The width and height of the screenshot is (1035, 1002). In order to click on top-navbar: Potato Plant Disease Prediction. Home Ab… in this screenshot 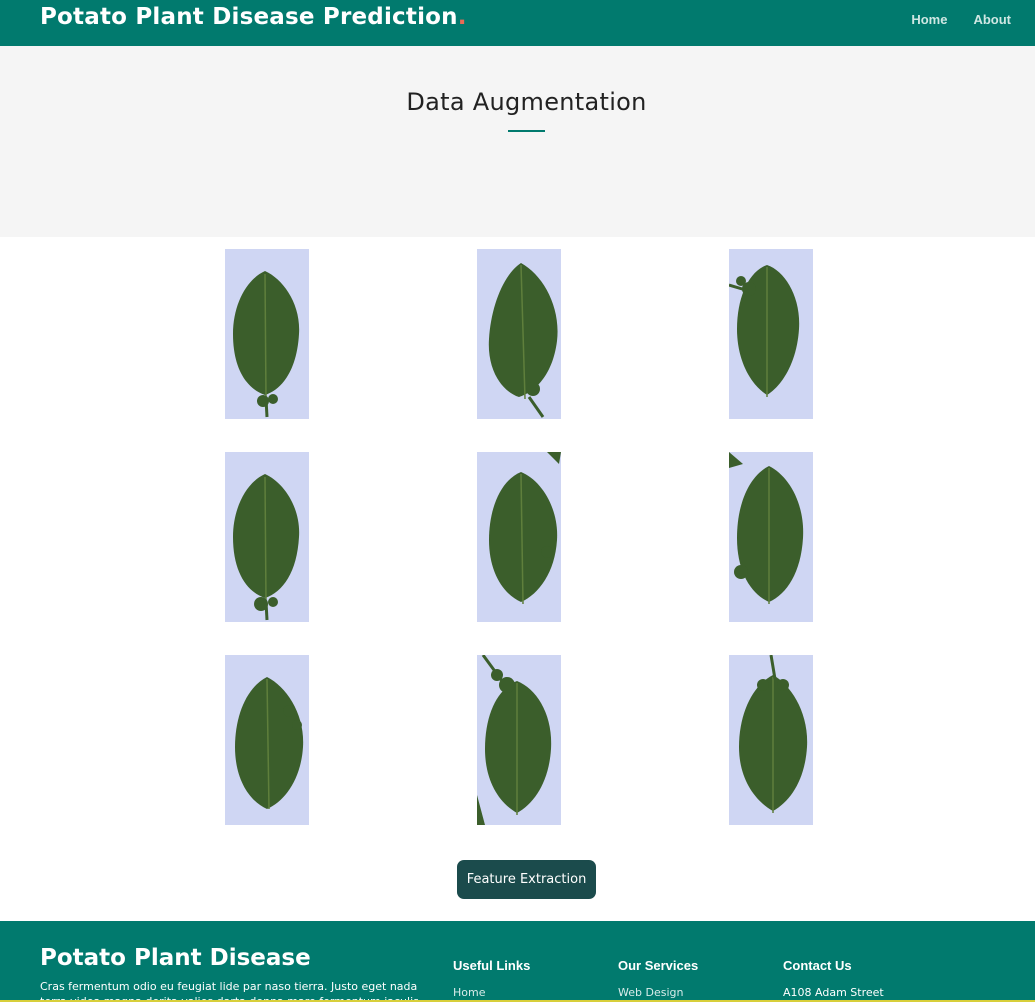, I will do `click(517, 23)`.